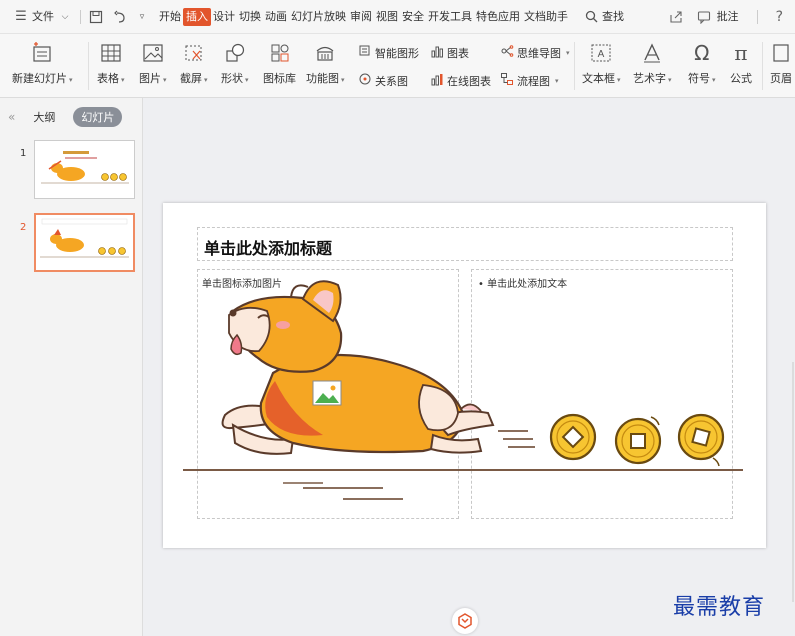  Describe the element at coordinates (365, 80) in the screenshot. I see `relation-icon` at that location.